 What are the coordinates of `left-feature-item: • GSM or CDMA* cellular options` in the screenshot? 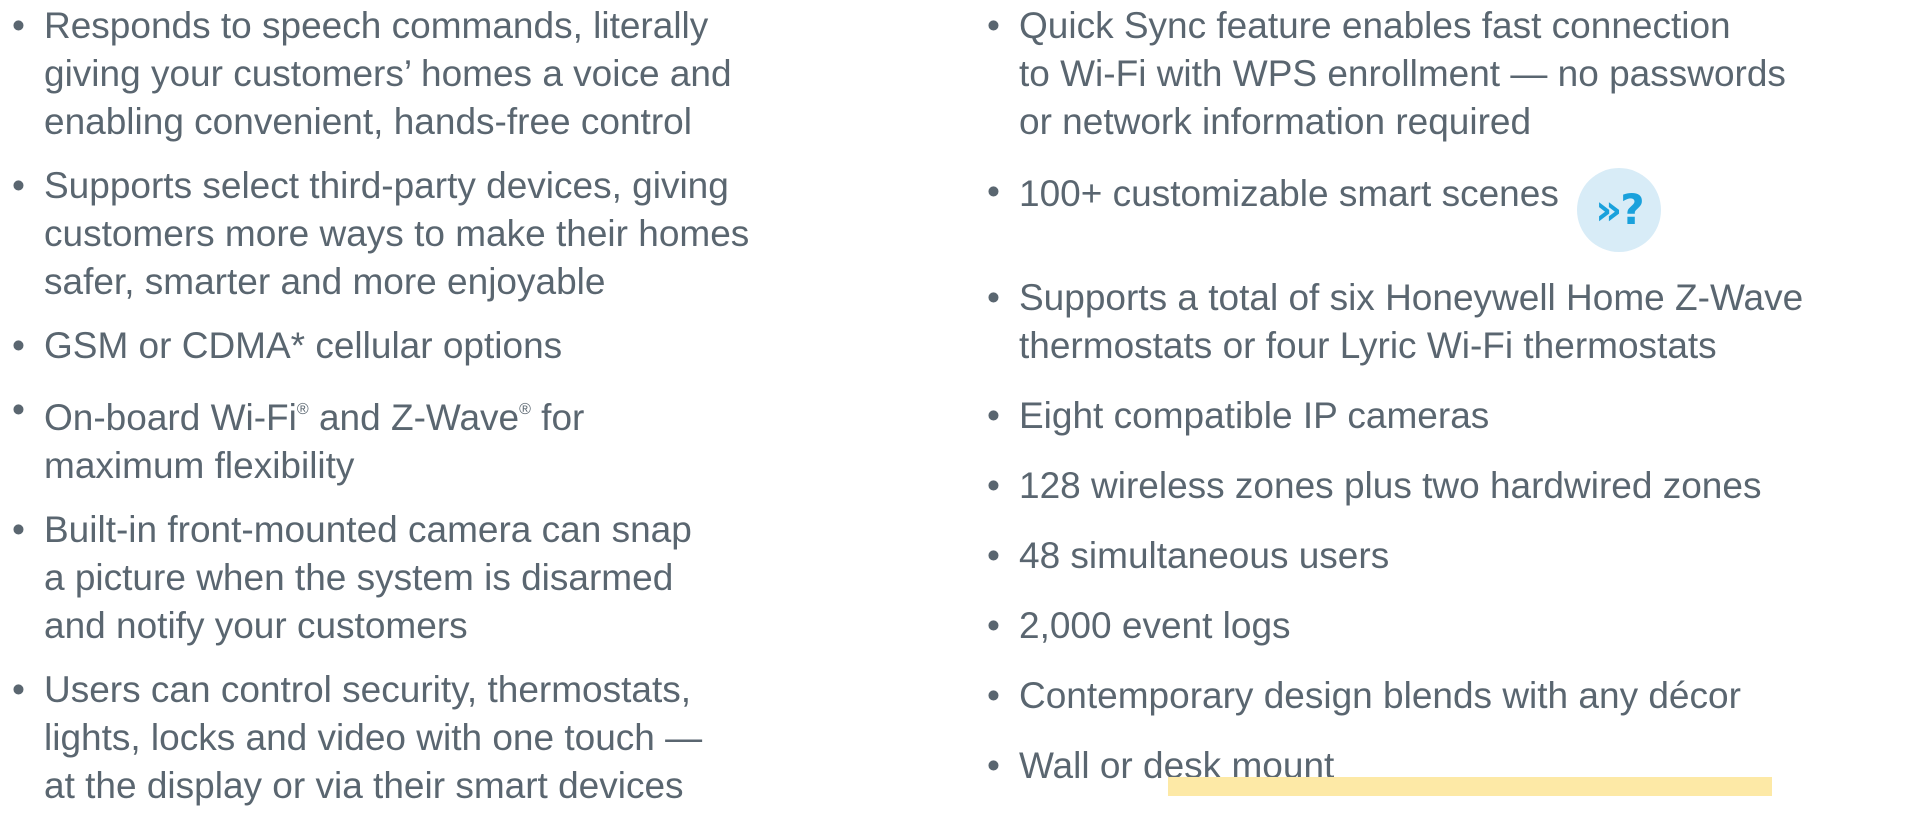 It's located at (460, 346).